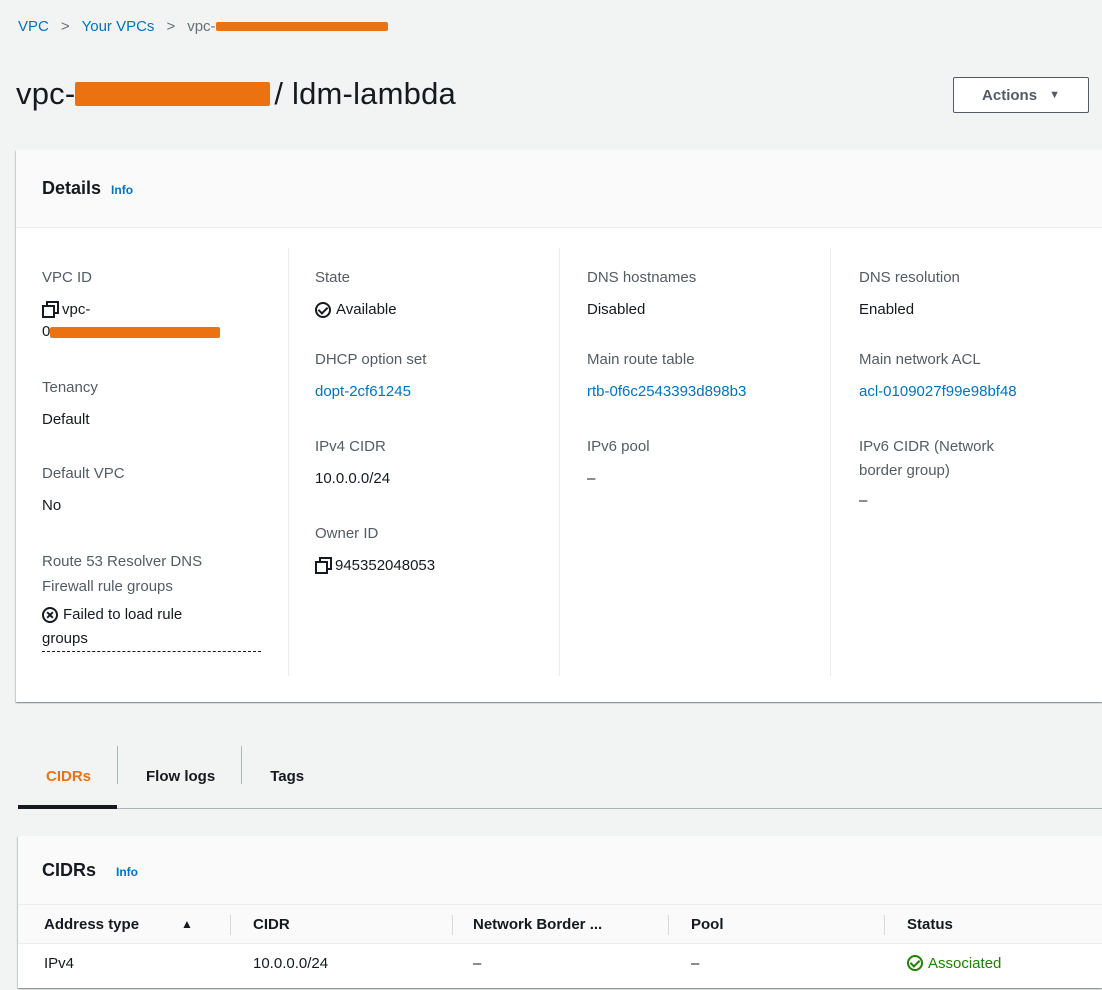 The width and height of the screenshot is (1102, 990). Describe the element at coordinates (33, 26) in the screenshot. I see `breadcrumb-vpc: VPC` at that location.